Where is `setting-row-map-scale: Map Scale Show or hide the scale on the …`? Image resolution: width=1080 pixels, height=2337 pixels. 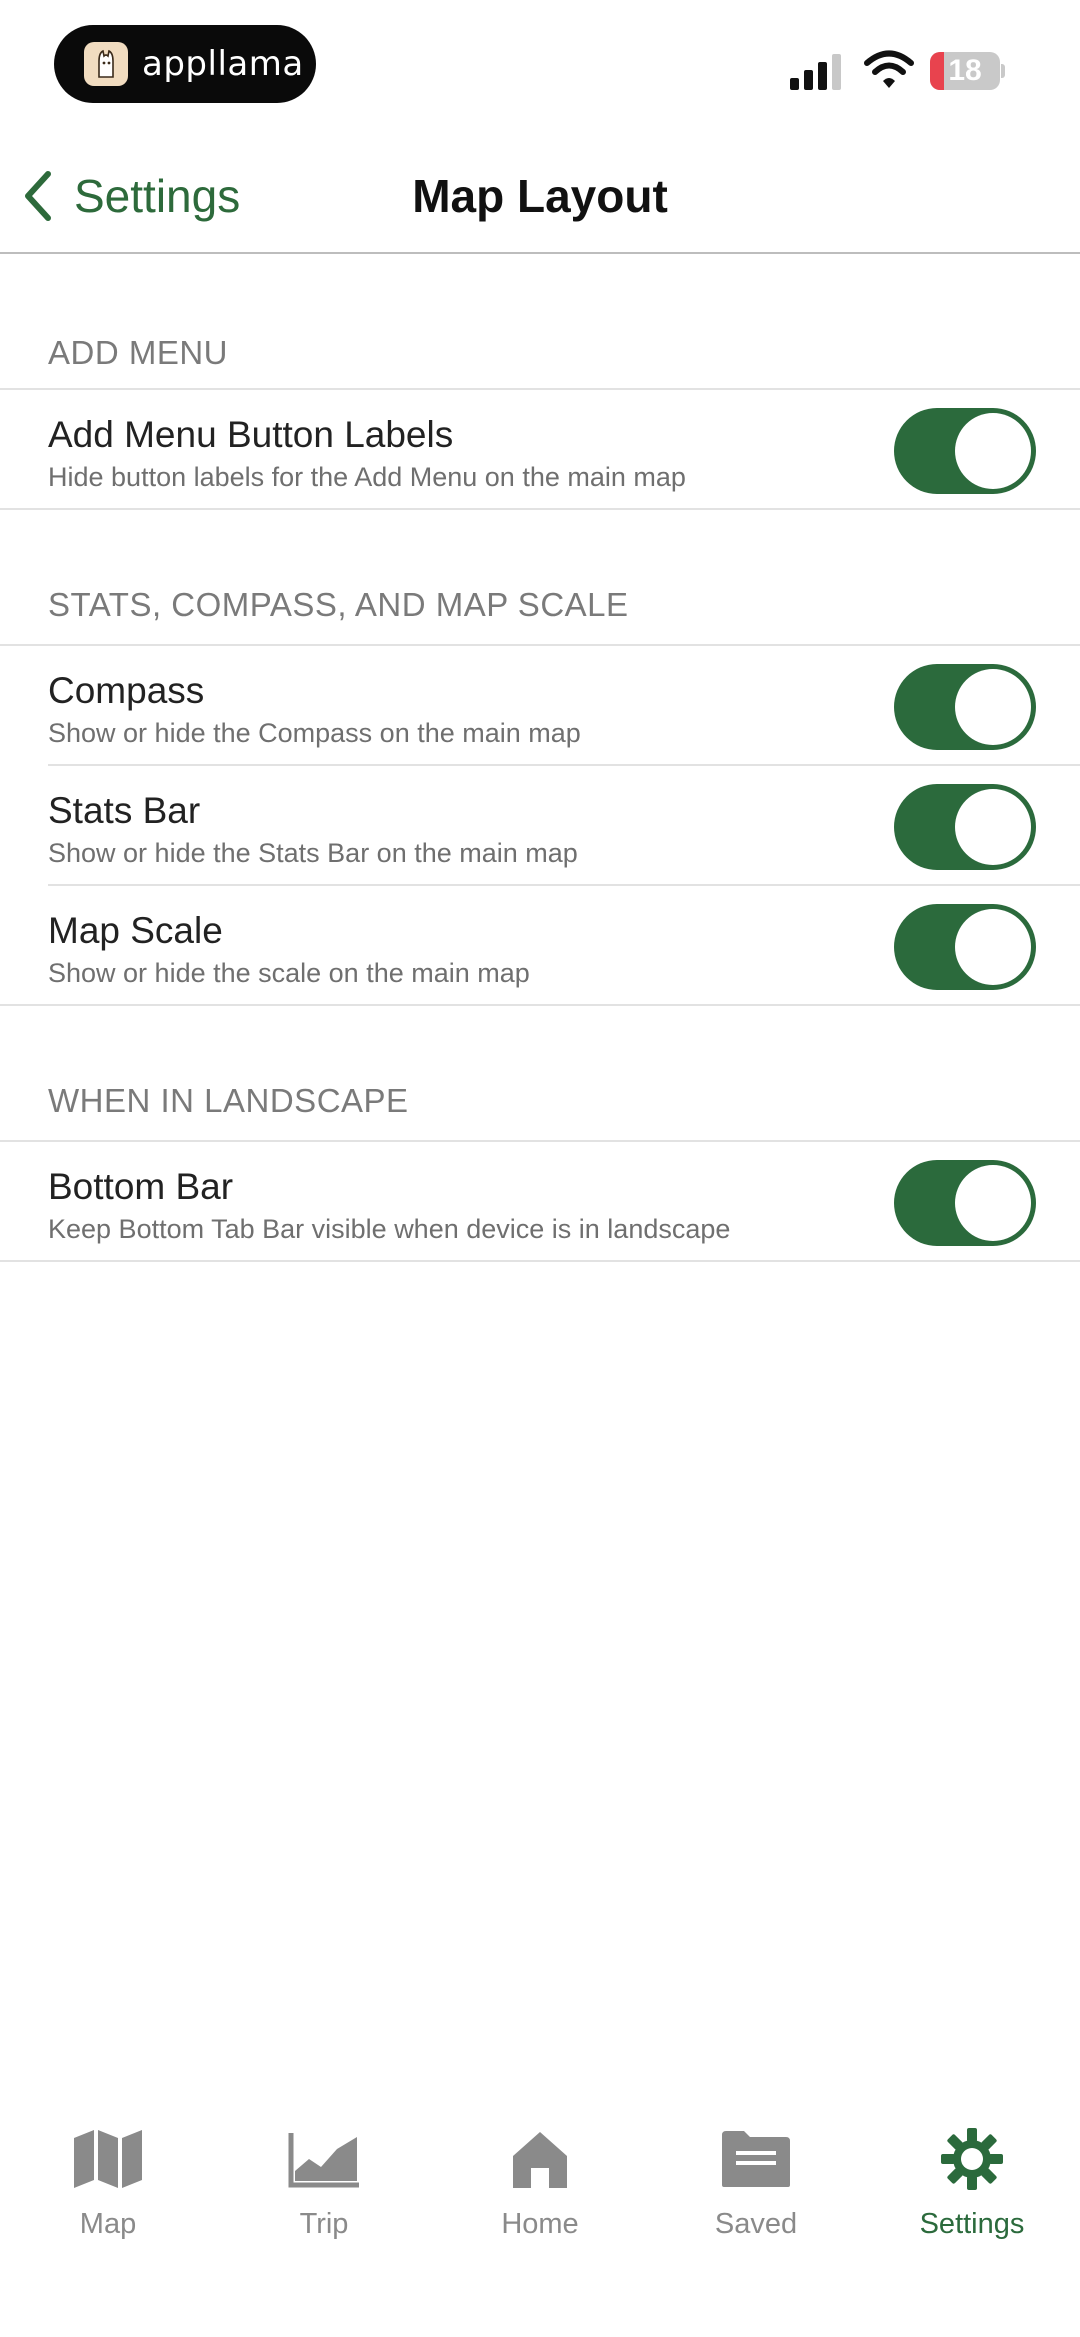 setting-row-map-scale: Map Scale Show or hide the scale on the … is located at coordinates (540, 946).